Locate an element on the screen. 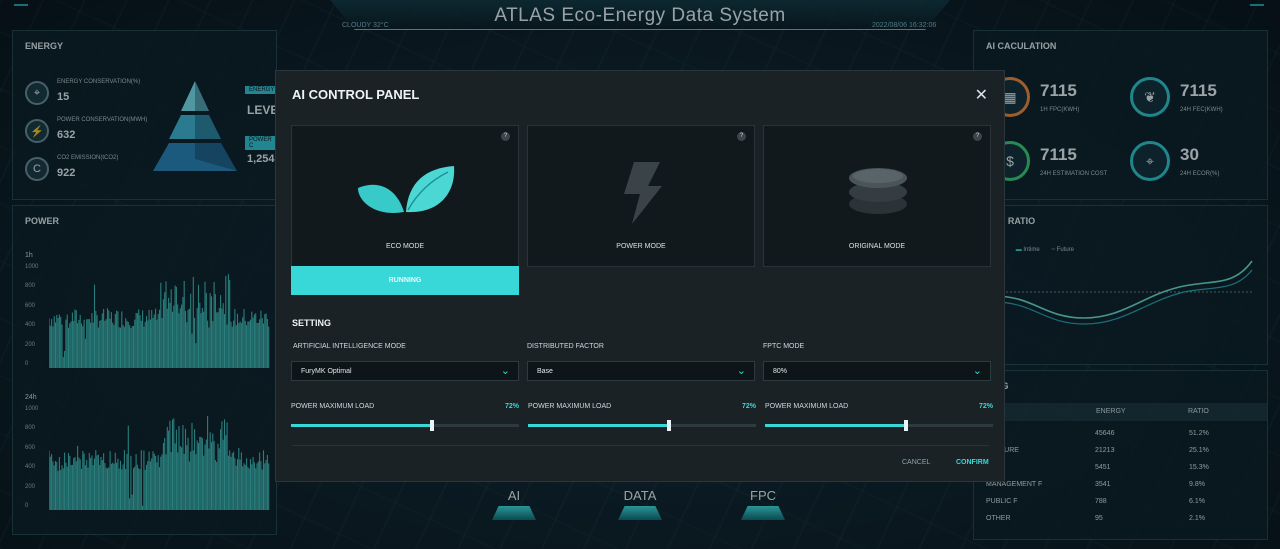 Image resolution: width=1280 pixels, height=549 pixels. ai-mode-label: ARTIFICIAL INTELLIGENCE MODE is located at coordinates (349, 346).